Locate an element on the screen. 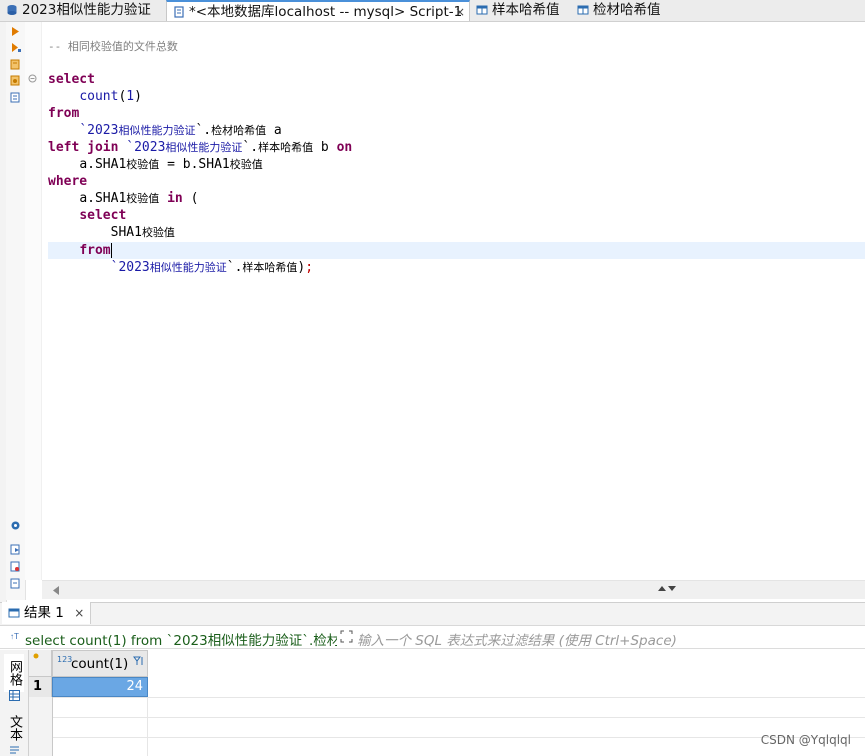 The width and height of the screenshot is (865, 756). explain-plan-icon is located at coordinates (15, 80).